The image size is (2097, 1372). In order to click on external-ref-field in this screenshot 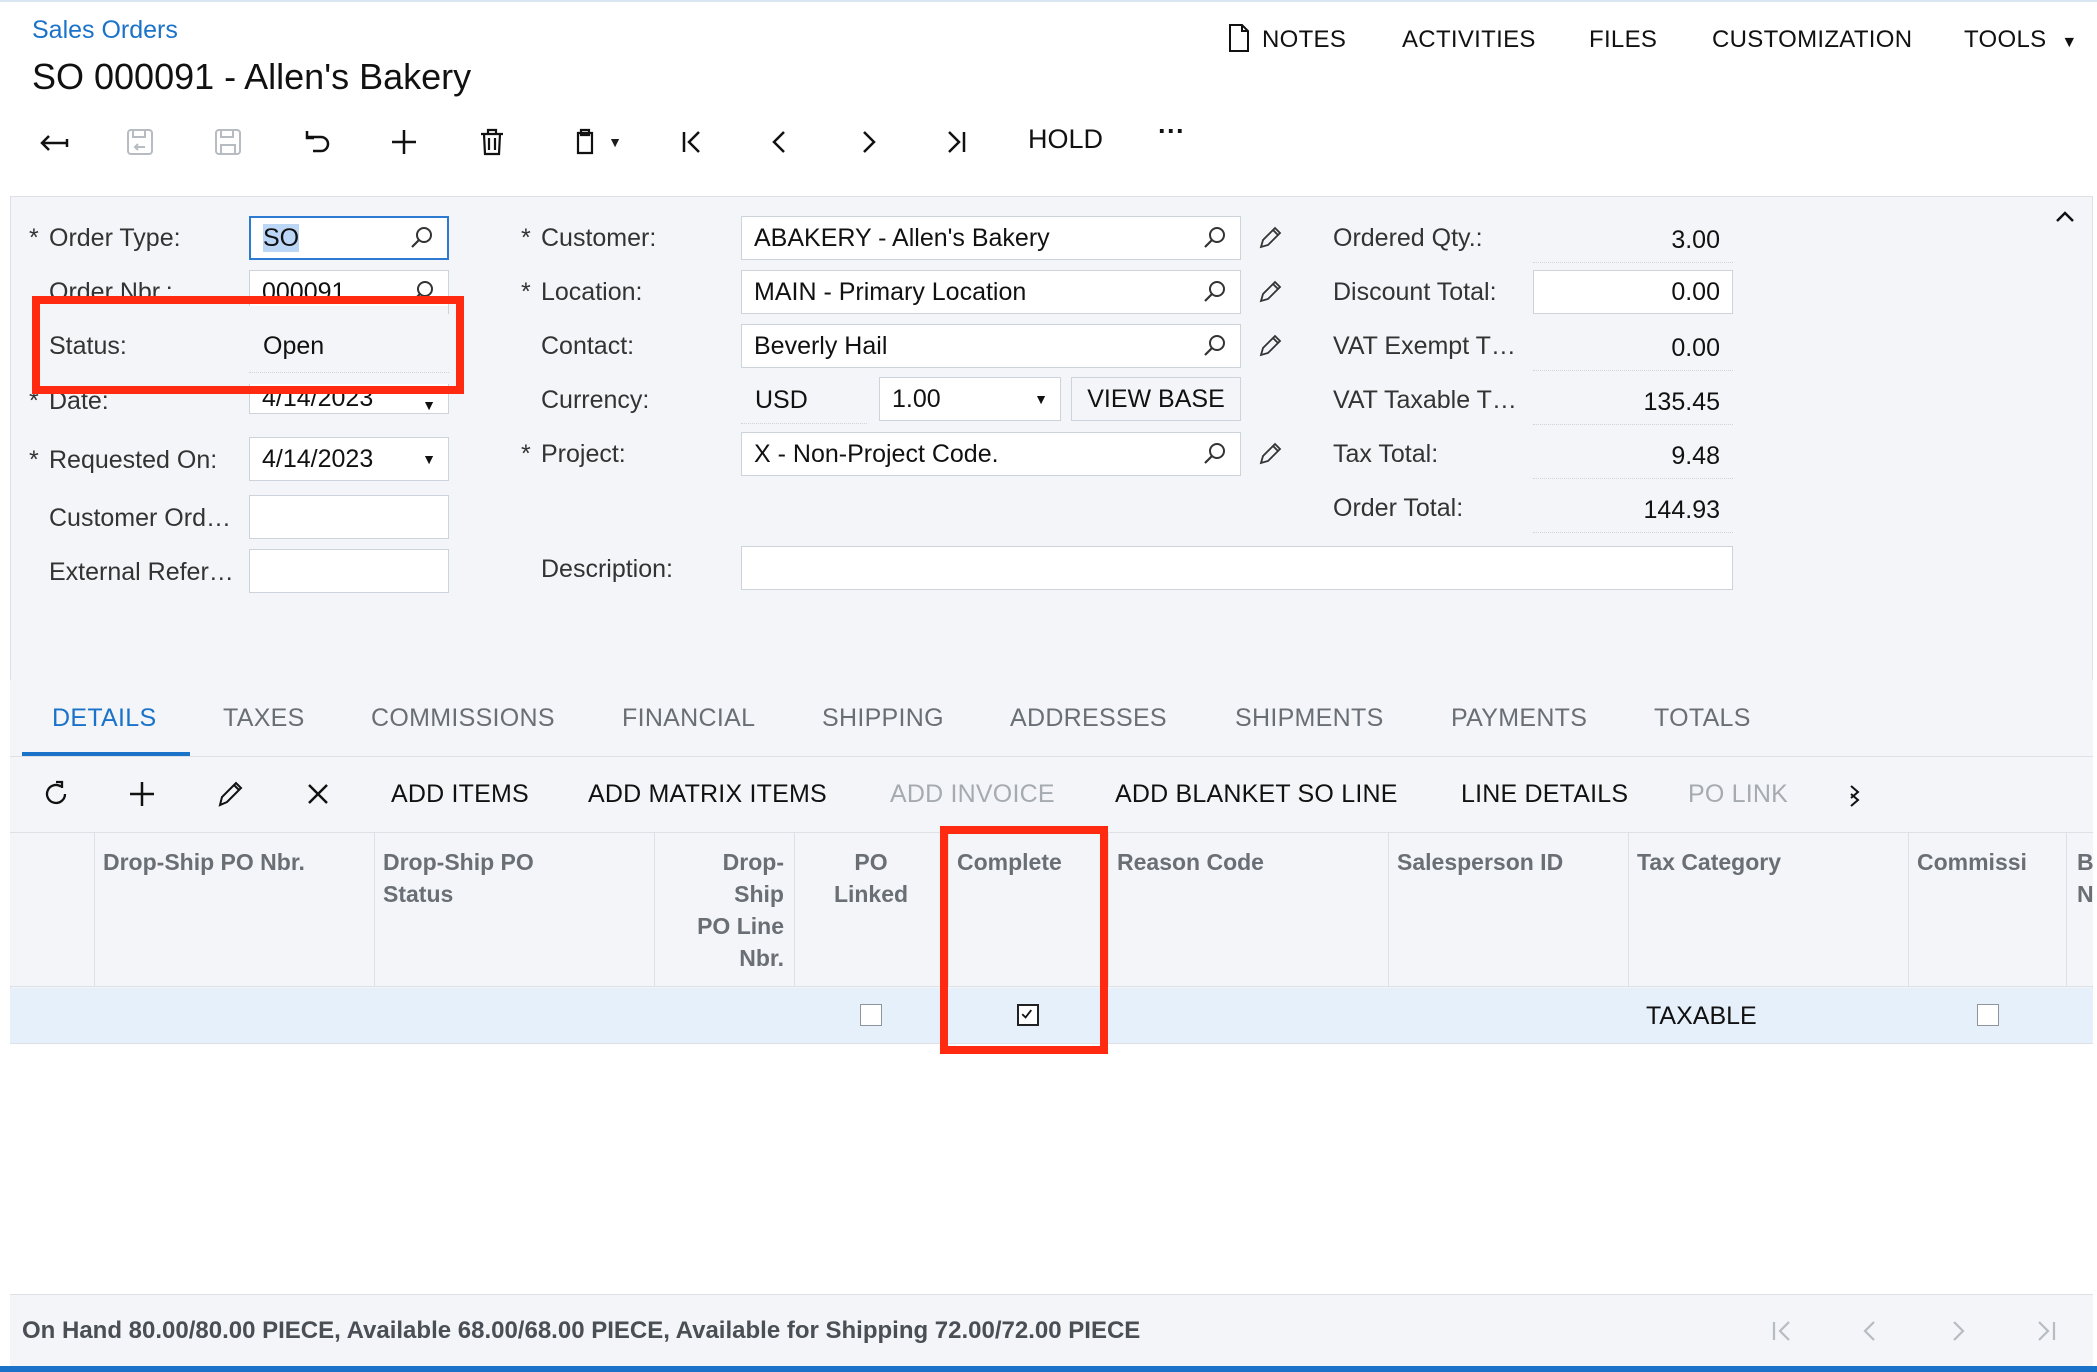, I will do `click(349, 571)`.